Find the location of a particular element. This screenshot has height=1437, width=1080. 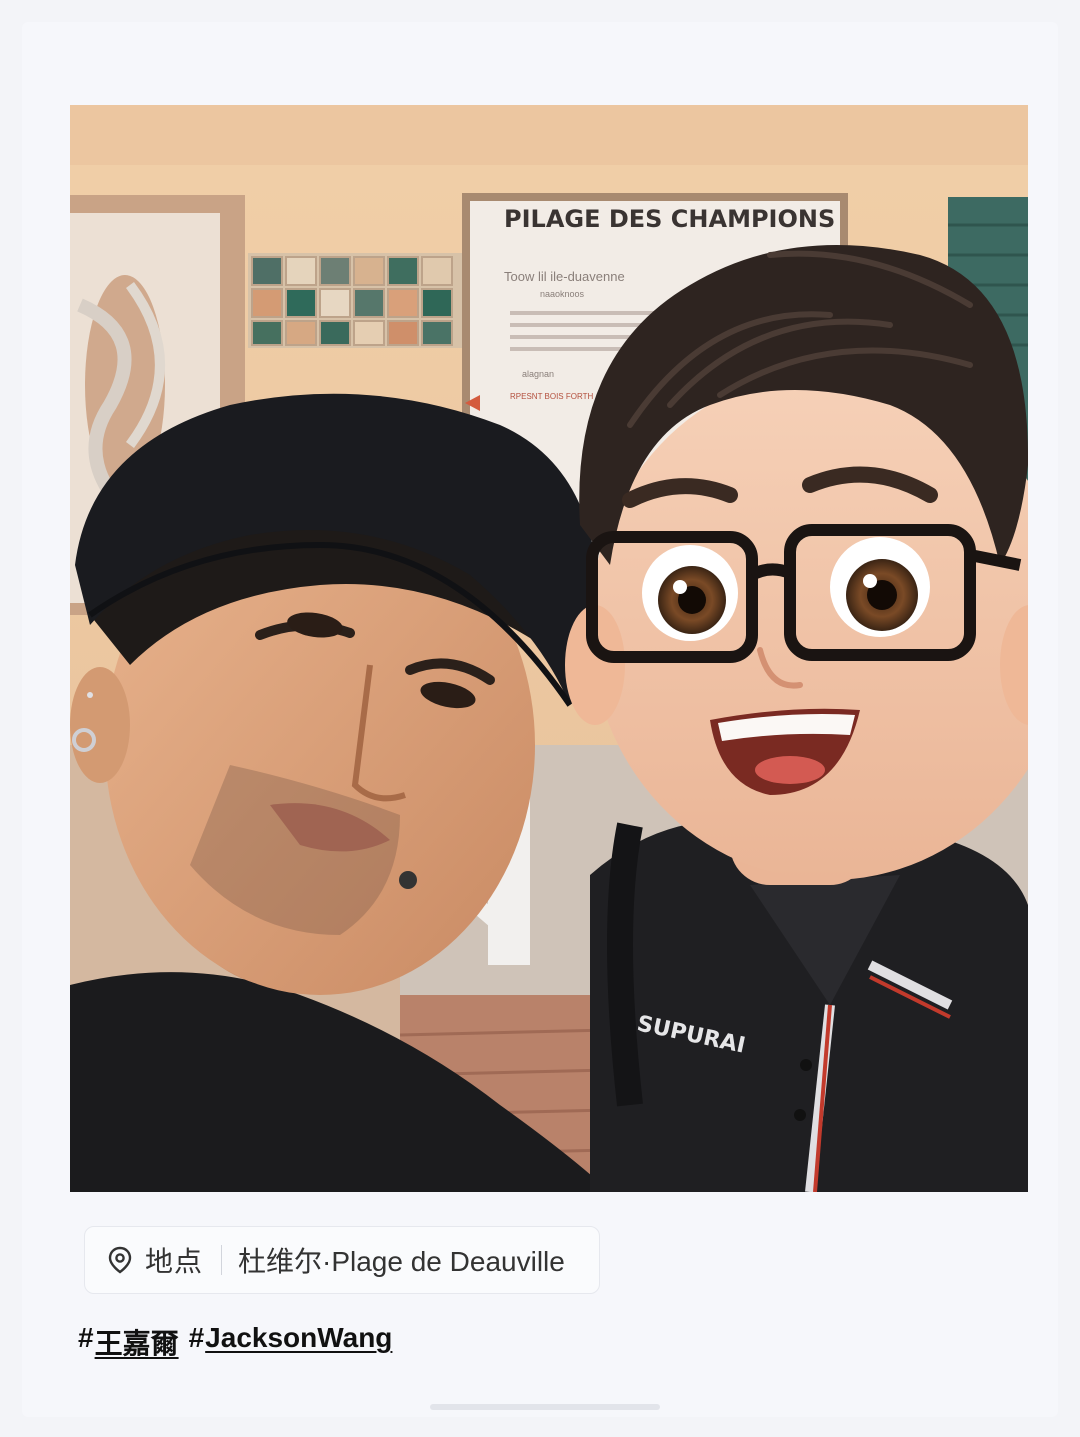

sign-small-2: RPESNT BOIS FORTH is located at coordinates (551, 396).